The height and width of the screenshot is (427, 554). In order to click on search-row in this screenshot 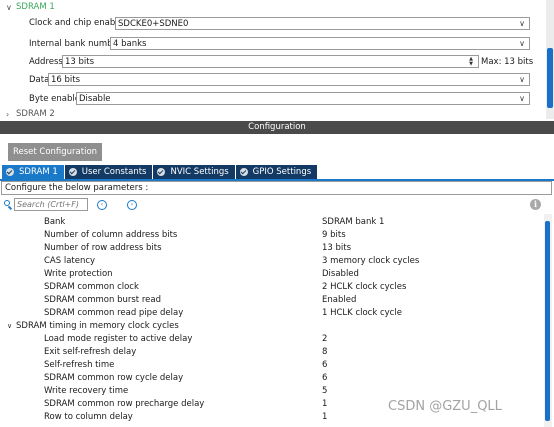, I will do `click(45, 204)`.